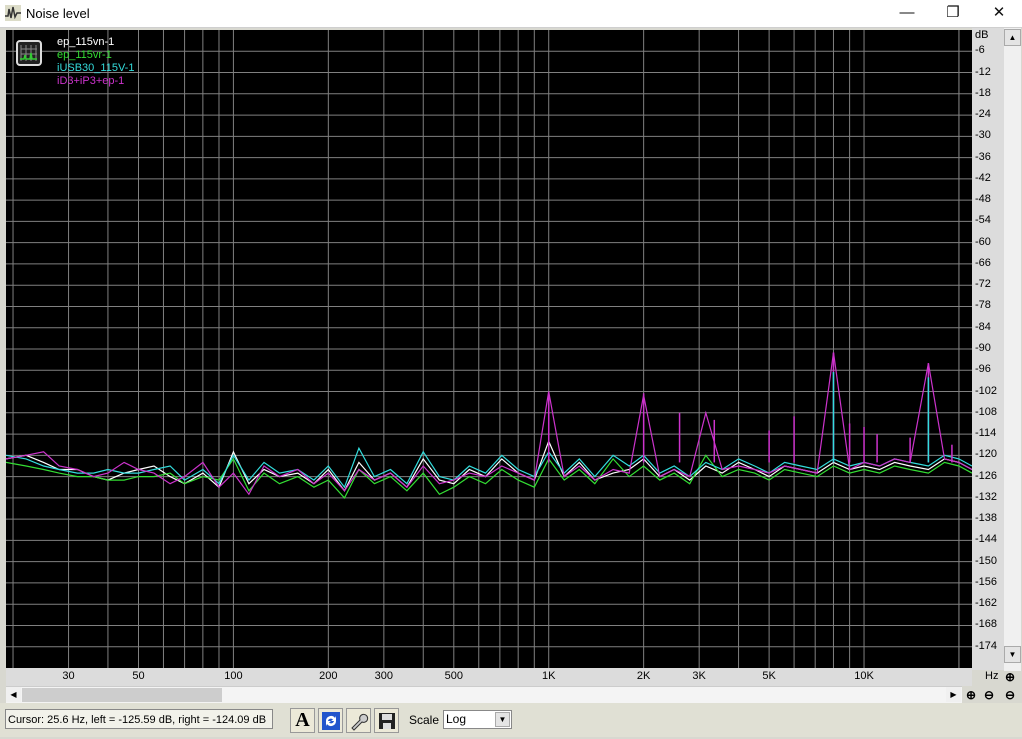 The image size is (1022, 739). I want to click on y-tick-label: -108, so click(986, 411).